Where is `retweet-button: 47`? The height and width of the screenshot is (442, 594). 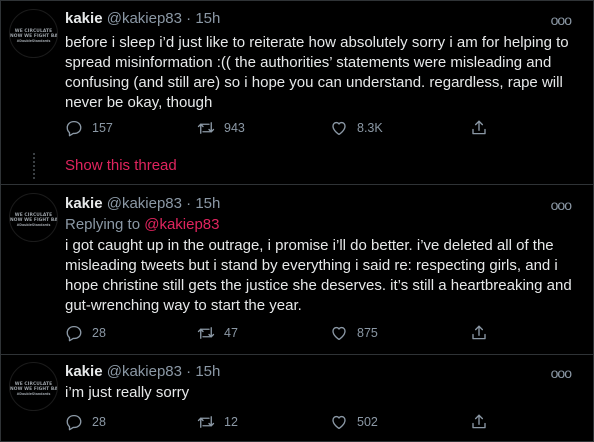
retweet-button: 47 is located at coordinates (217, 333).